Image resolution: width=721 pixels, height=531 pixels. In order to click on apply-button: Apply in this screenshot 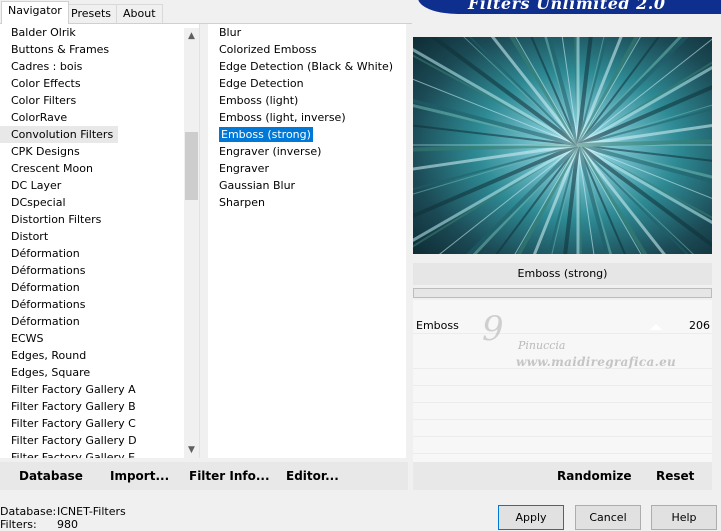, I will do `click(531, 517)`.